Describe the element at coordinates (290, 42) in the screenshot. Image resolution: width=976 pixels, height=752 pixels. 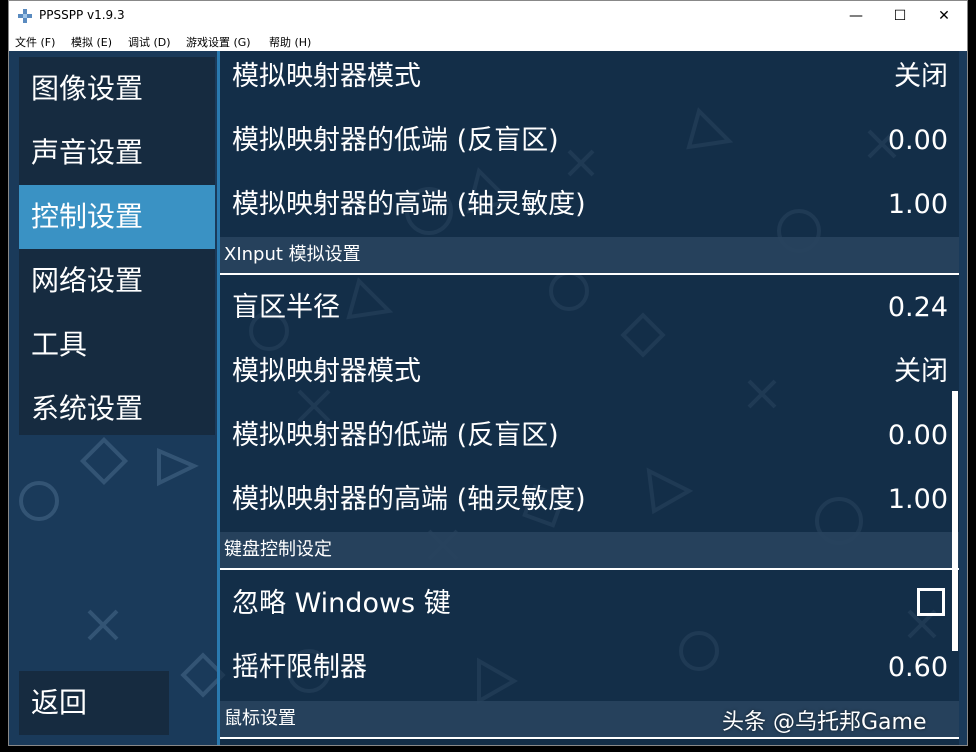
I see `menu-help: 帮助 (H)` at that location.